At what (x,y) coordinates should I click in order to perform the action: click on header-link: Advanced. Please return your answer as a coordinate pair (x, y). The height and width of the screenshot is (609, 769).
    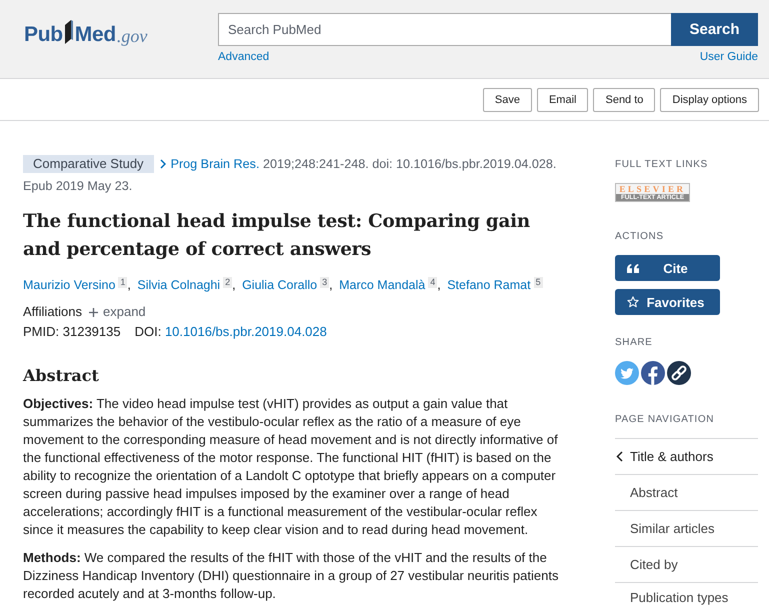
    Looking at the image, I should click on (244, 57).